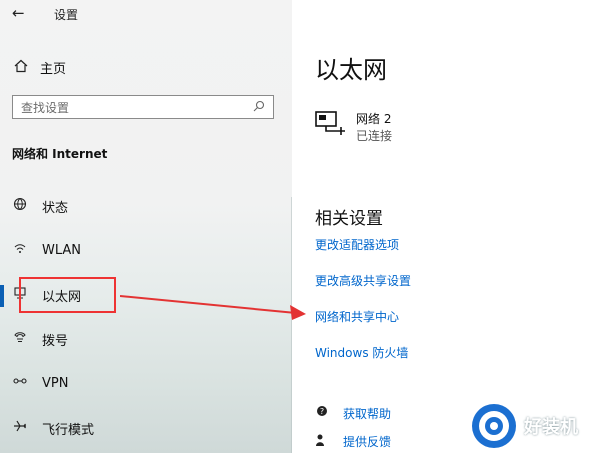  I want to click on sidebar-item-status: 状态, so click(146, 206).